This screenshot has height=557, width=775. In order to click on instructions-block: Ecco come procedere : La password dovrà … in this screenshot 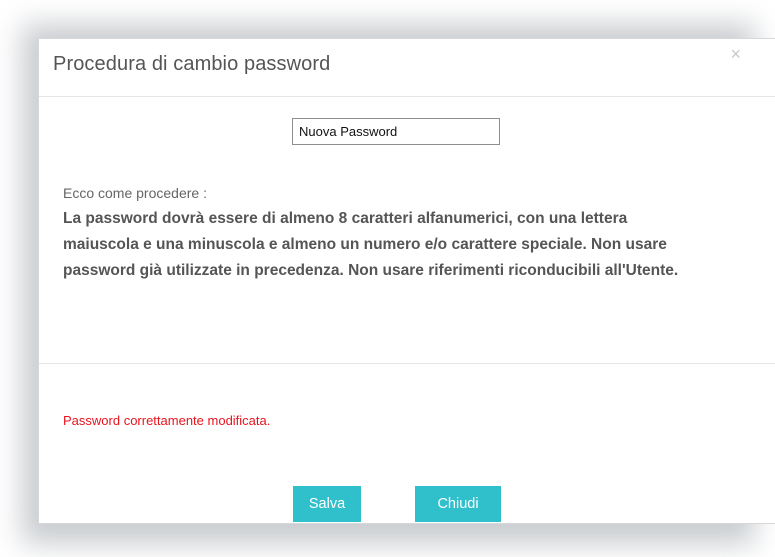, I will do `click(383, 234)`.